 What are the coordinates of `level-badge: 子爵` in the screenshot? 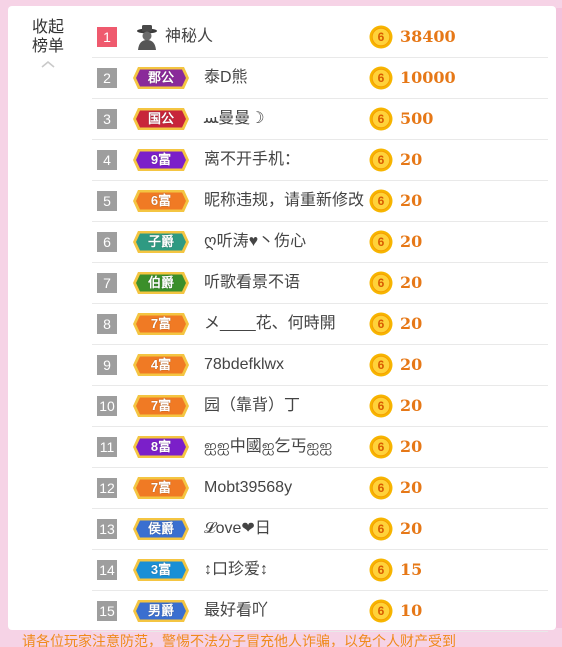 It's located at (161, 242).